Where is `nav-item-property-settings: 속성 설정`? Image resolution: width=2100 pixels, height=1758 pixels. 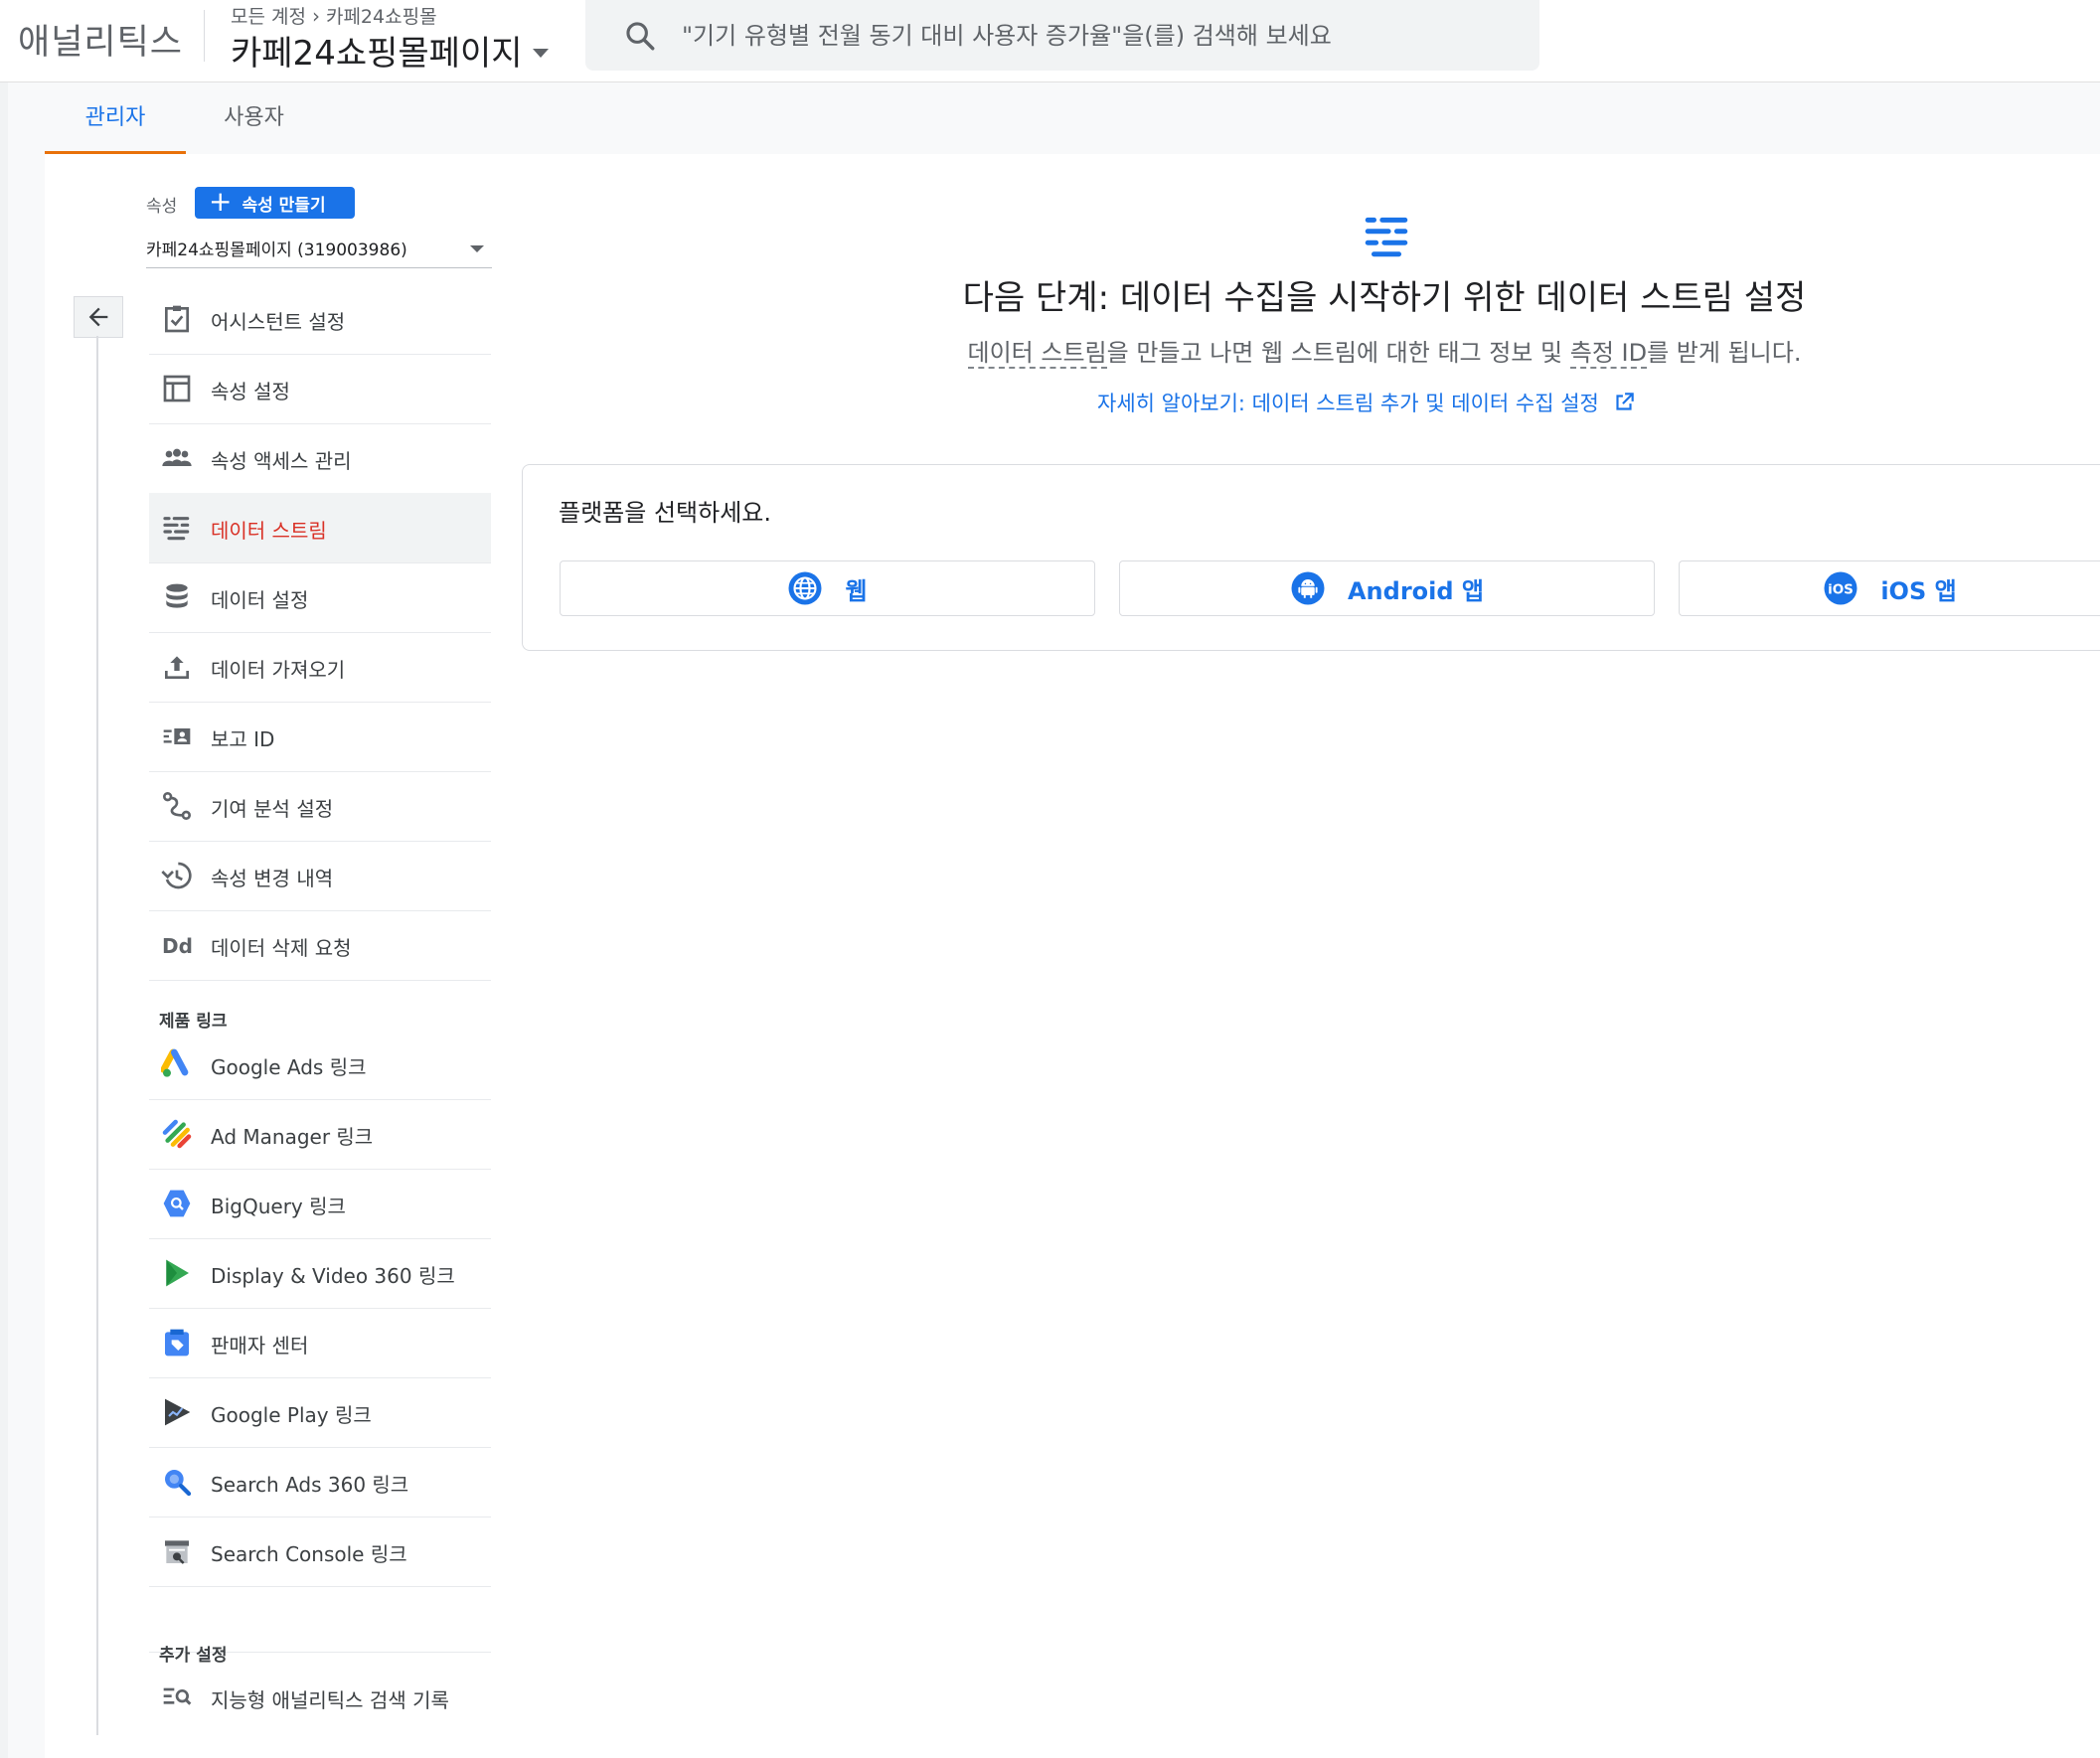
nav-item-property-settings: 속성 설정 is located at coordinates (320, 389).